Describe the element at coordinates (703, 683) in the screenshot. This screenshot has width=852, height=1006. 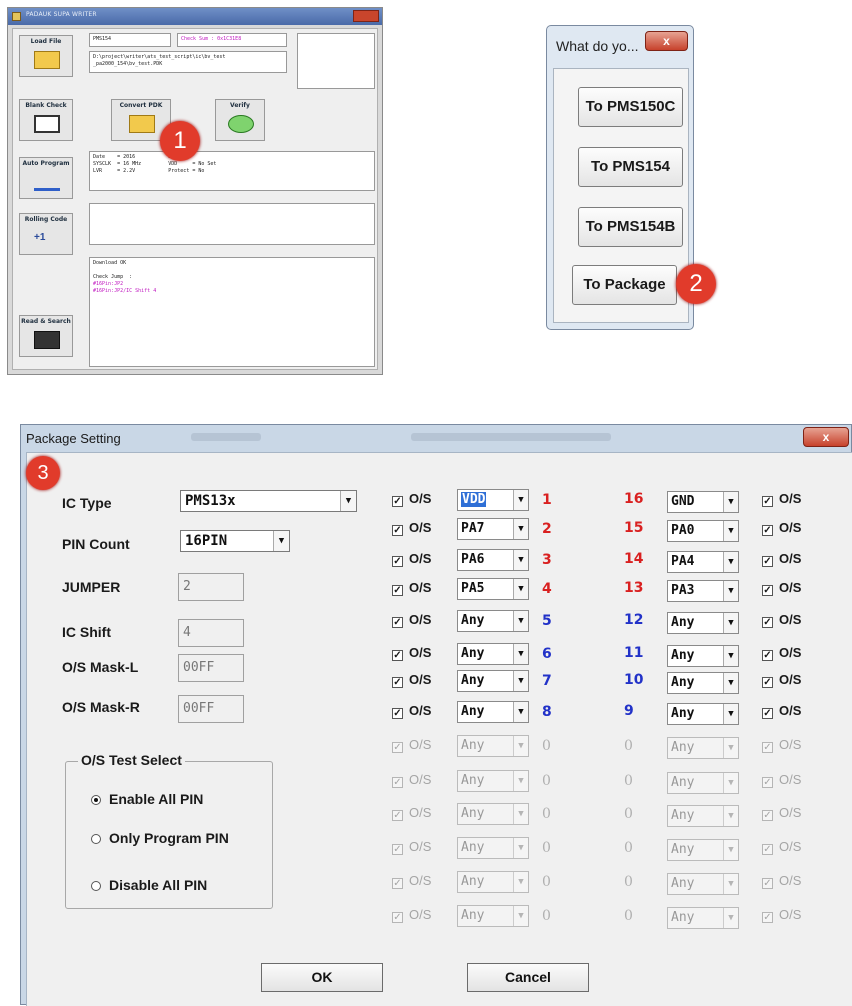
I see `pin-select-right-7: Any ▼` at that location.